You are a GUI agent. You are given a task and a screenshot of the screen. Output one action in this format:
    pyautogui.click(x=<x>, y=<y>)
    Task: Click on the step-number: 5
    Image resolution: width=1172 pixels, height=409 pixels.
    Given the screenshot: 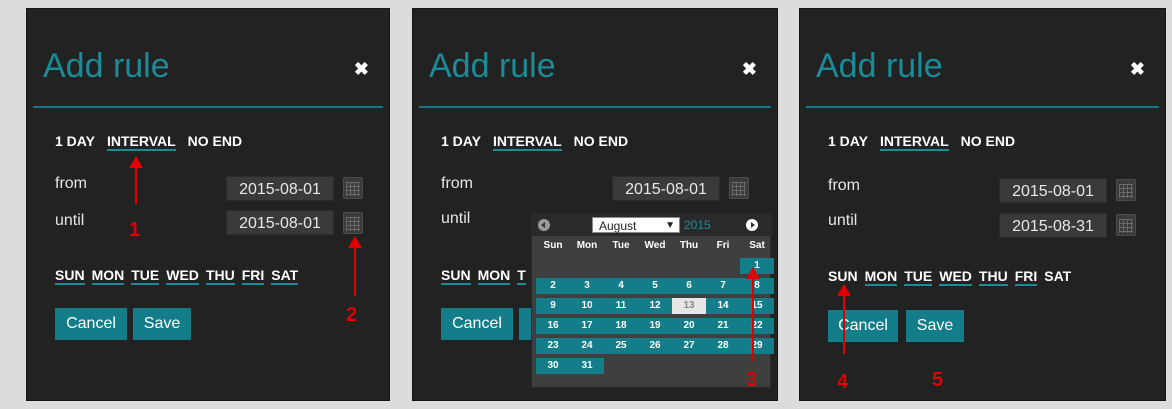 What is the action you would take?
    pyautogui.click(x=938, y=380)
    